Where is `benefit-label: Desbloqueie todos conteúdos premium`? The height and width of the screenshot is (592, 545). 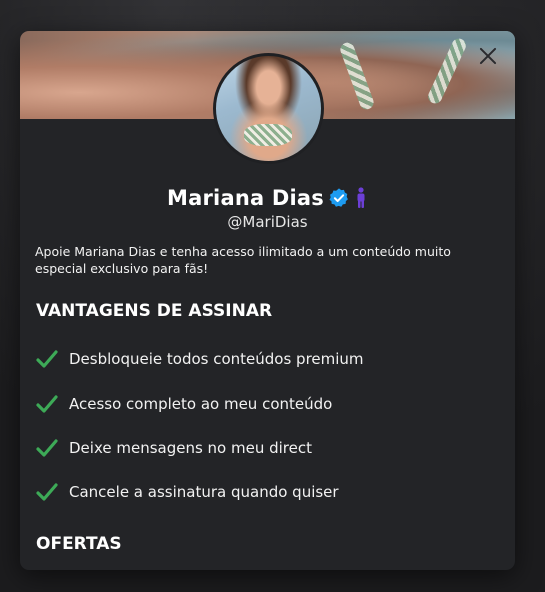 benefit-label: Desbloqueie todos conteúdos premium is located at coordinates (216, 359).